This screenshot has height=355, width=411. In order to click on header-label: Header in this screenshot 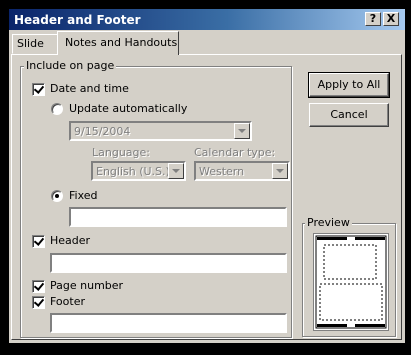, I will do `click(70, 240)`.